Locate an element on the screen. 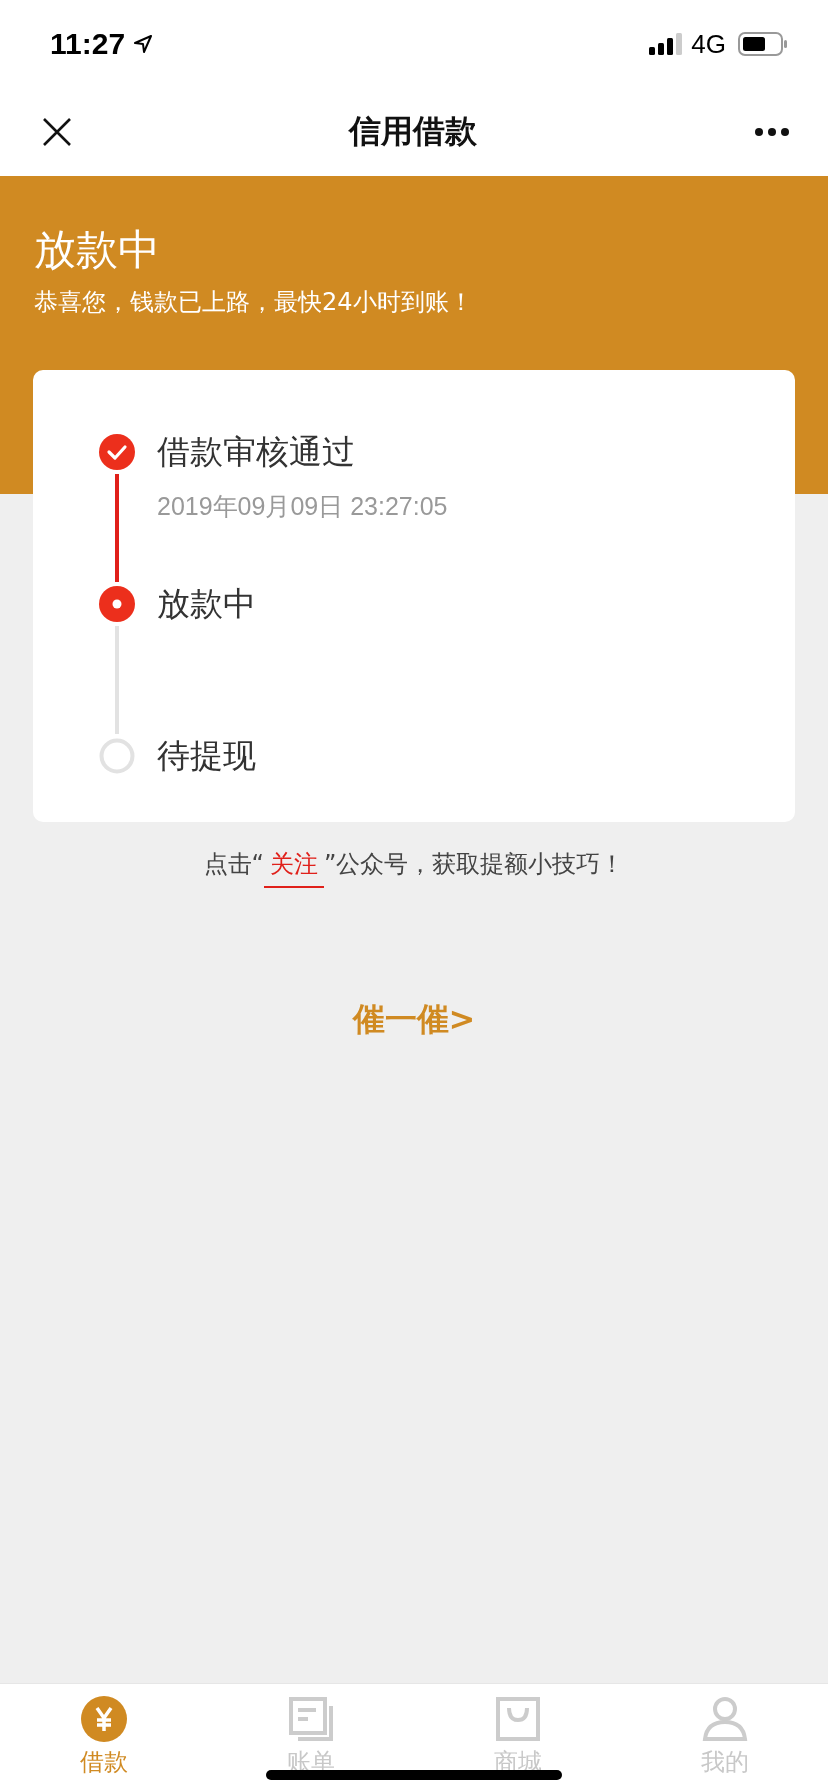 This screenshot has height=1792, width=828. signal-icon is located at coordinates (666, 44).